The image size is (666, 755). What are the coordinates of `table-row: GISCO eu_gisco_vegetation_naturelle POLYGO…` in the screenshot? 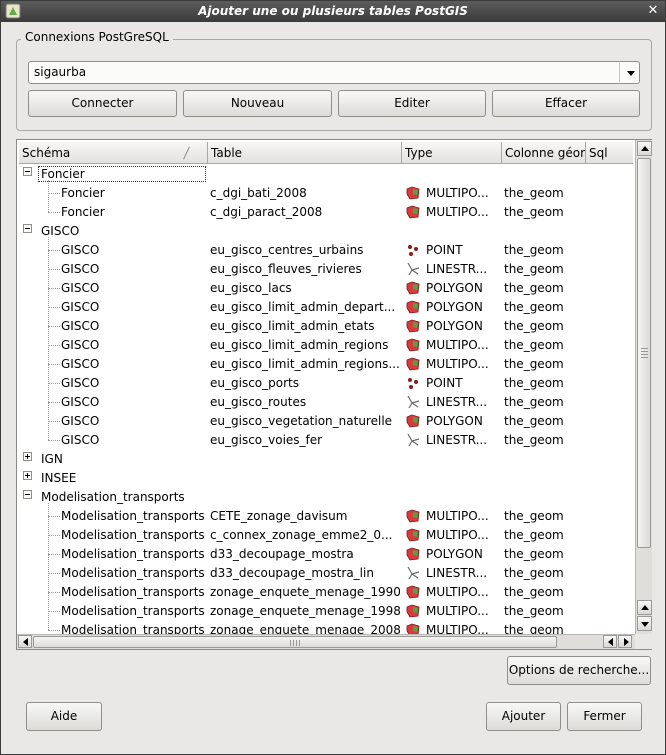 It's located at (327, 421).